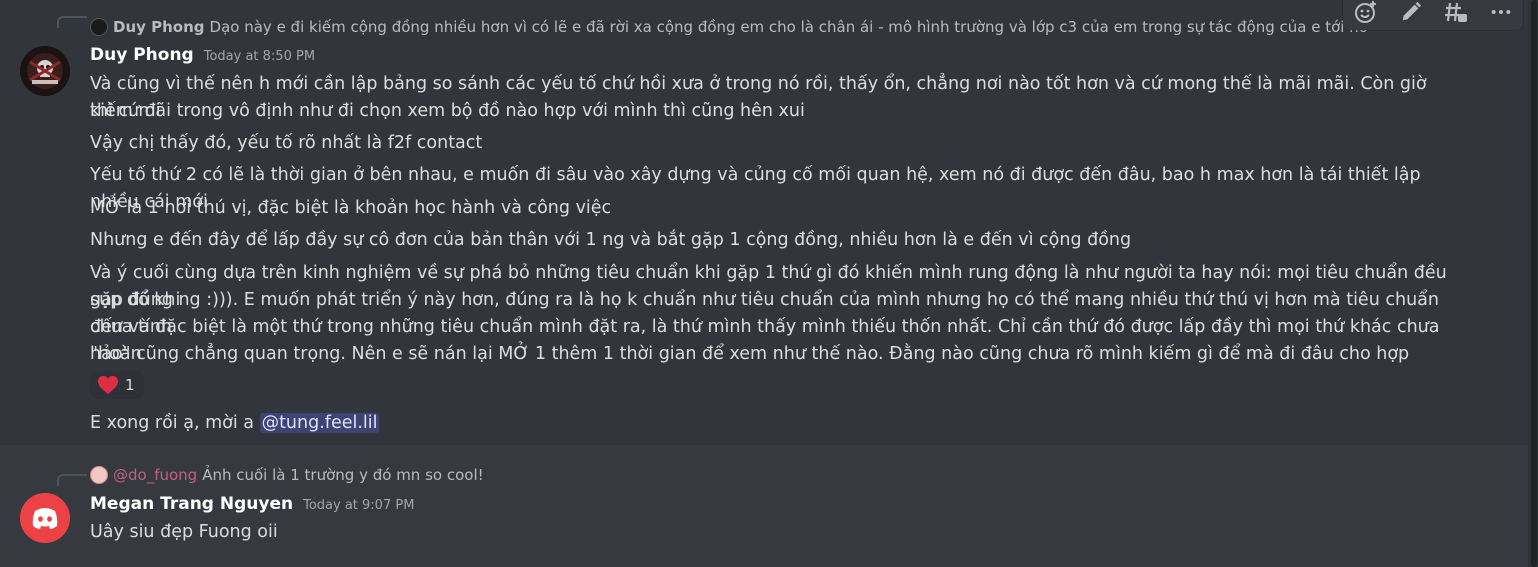 The height and width of the screenshot is (567, 1538). I want to click on reaction-count: 1, so click(130, 385).